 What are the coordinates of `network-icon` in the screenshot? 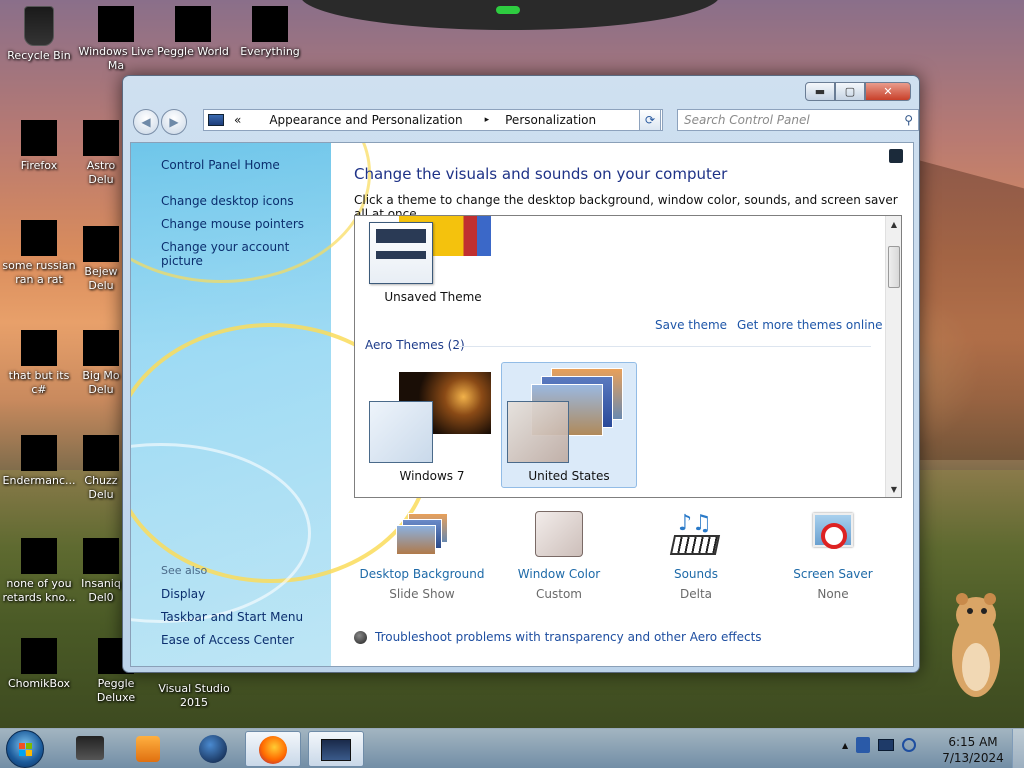 It's located at (886, 745).